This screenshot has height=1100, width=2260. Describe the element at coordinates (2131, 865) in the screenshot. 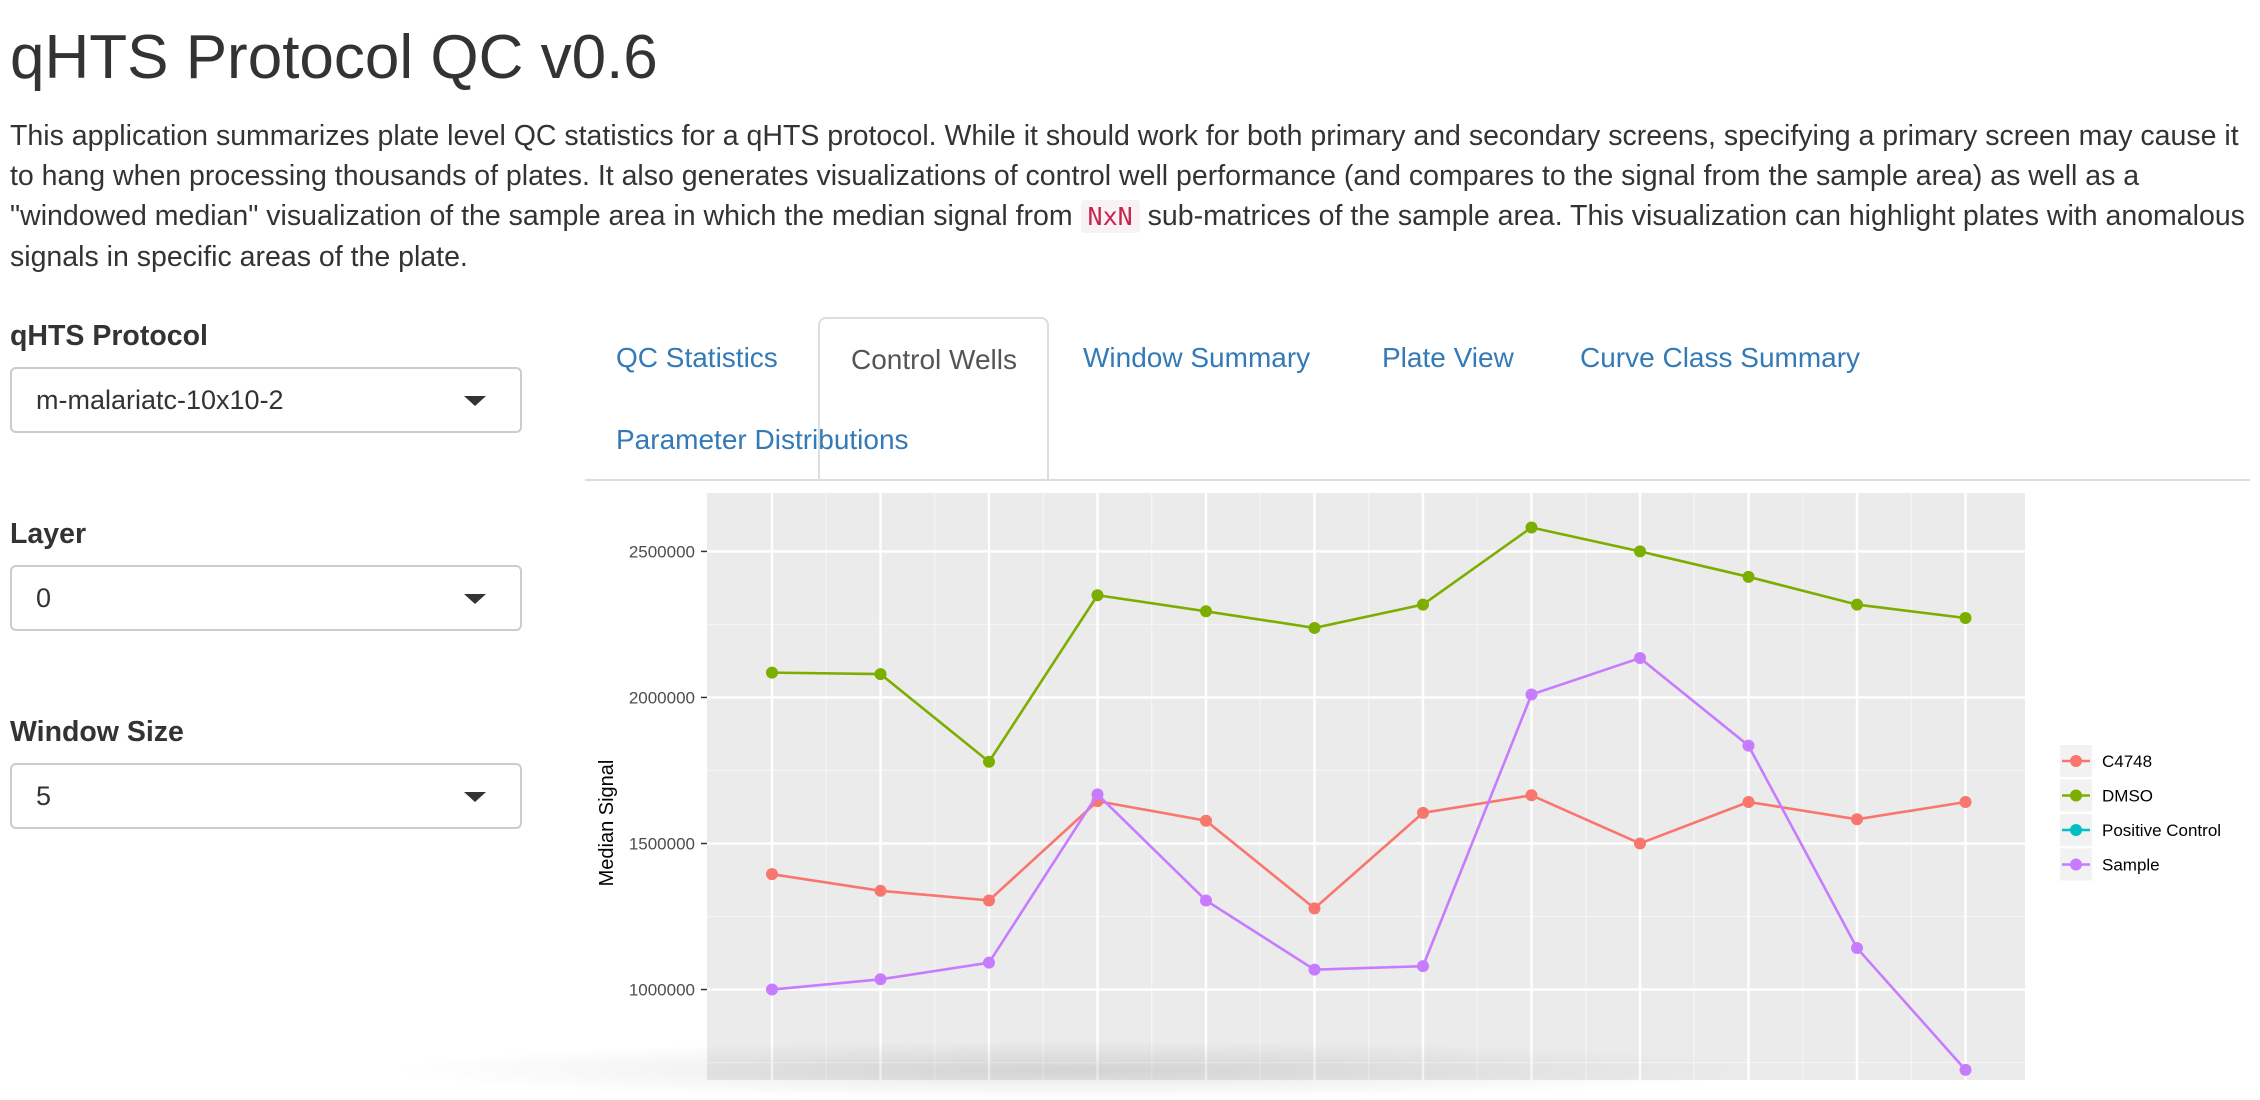

I see `legend-label: Sample` at that location.